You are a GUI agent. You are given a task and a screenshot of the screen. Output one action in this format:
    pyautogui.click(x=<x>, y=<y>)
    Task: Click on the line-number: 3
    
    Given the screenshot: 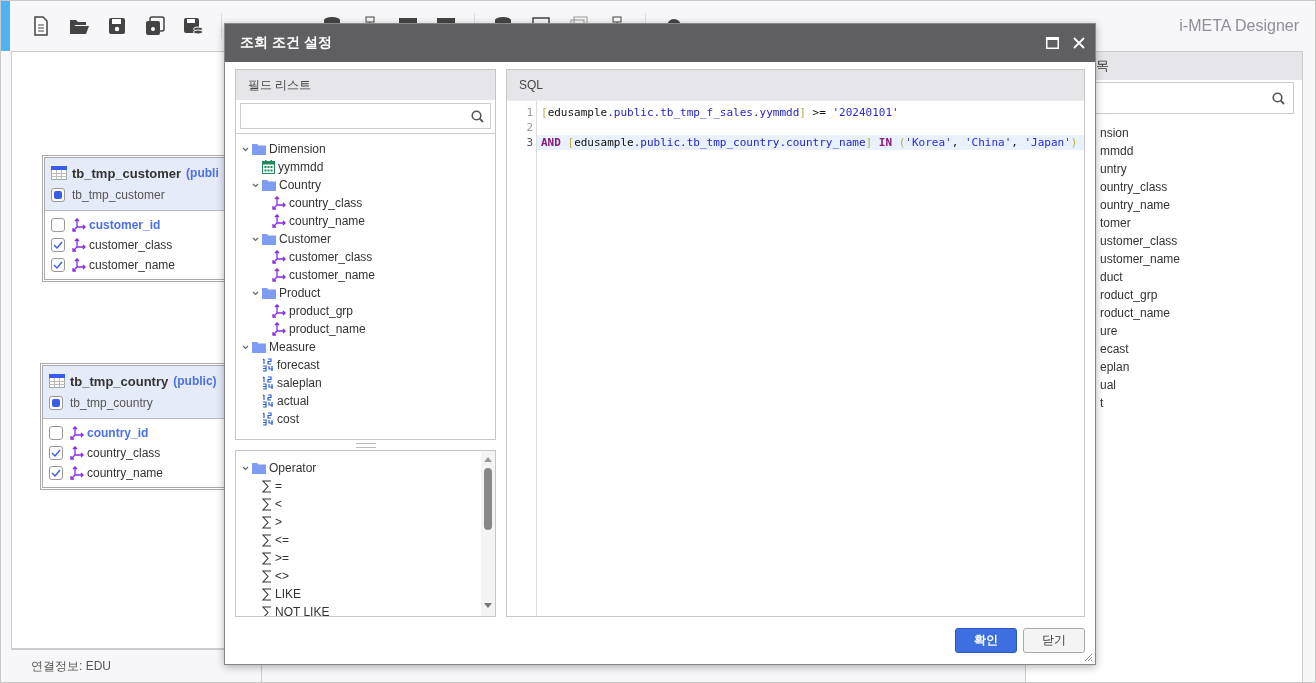 What is the action you would take?
    pyautogui.click(x=529, y=142)
    